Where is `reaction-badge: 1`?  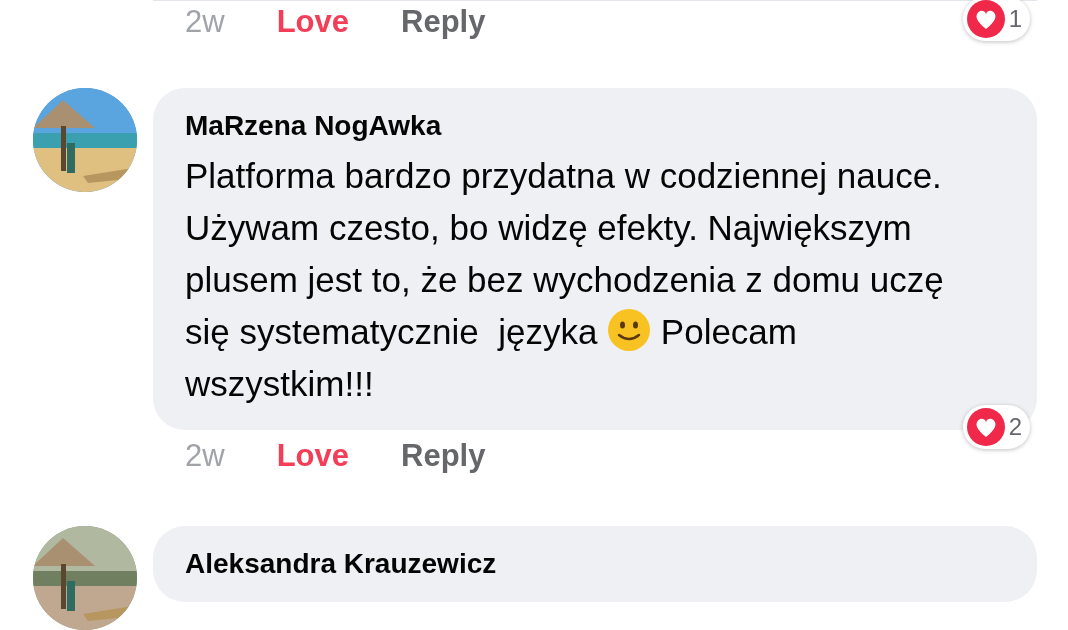
reaction-badge: 1 is located at coordinates (996, 20).